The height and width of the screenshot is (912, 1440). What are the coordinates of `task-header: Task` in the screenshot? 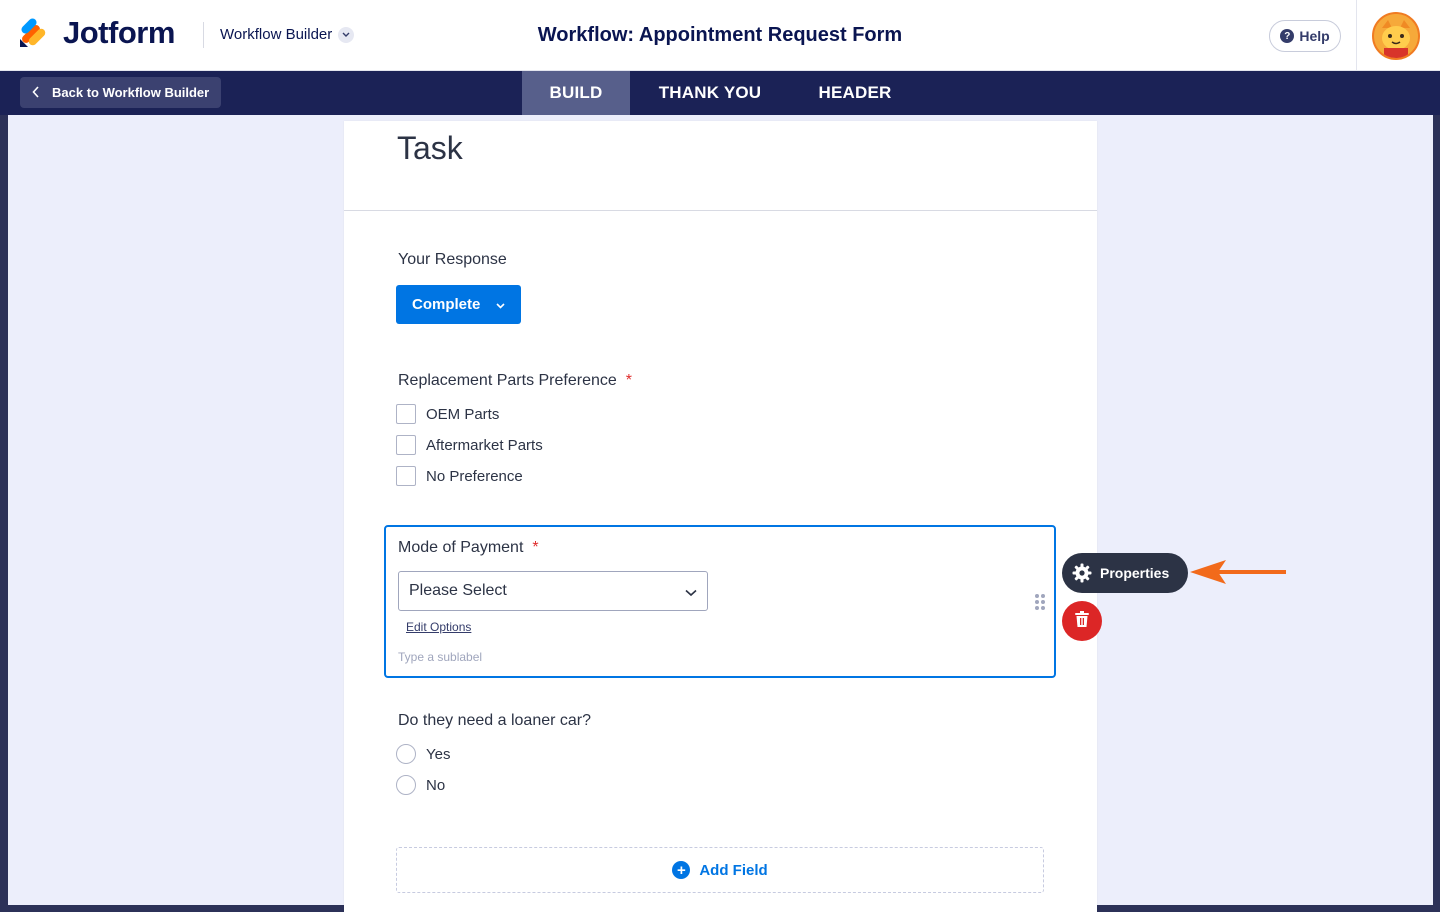 It's located at (720, 166).